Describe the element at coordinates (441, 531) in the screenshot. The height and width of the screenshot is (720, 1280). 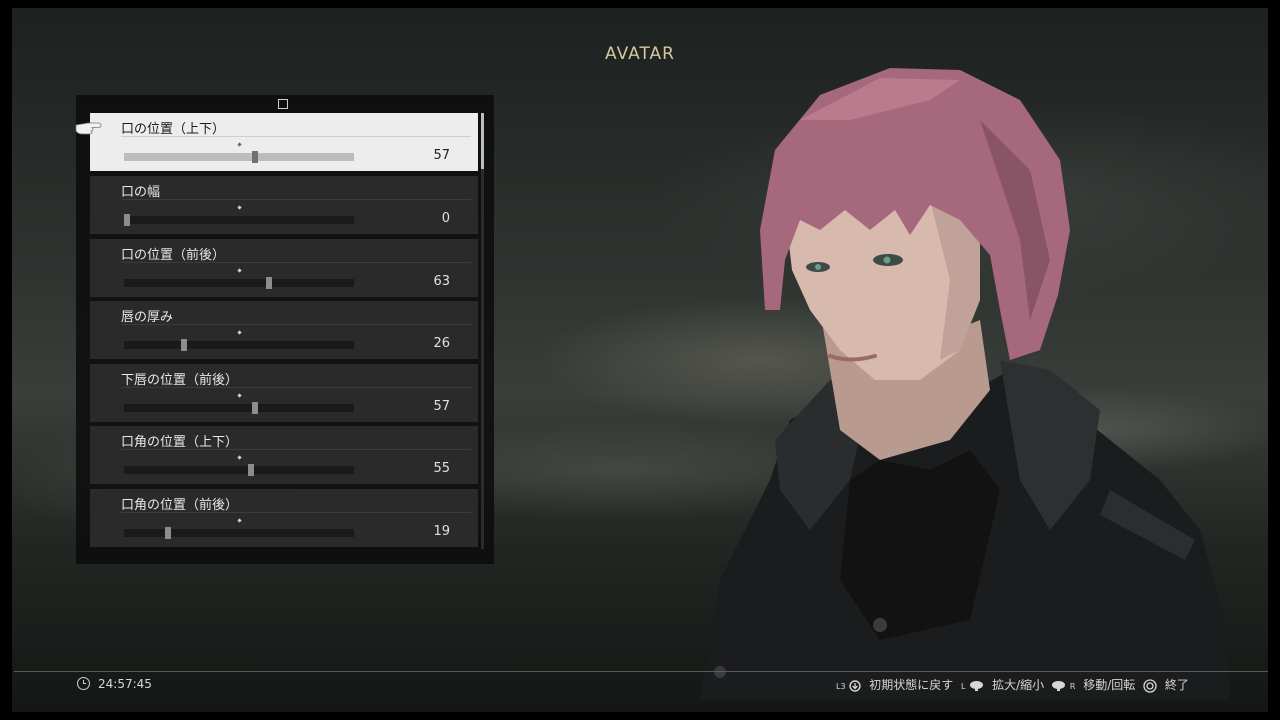
I see `slider-value: 19` at that location.